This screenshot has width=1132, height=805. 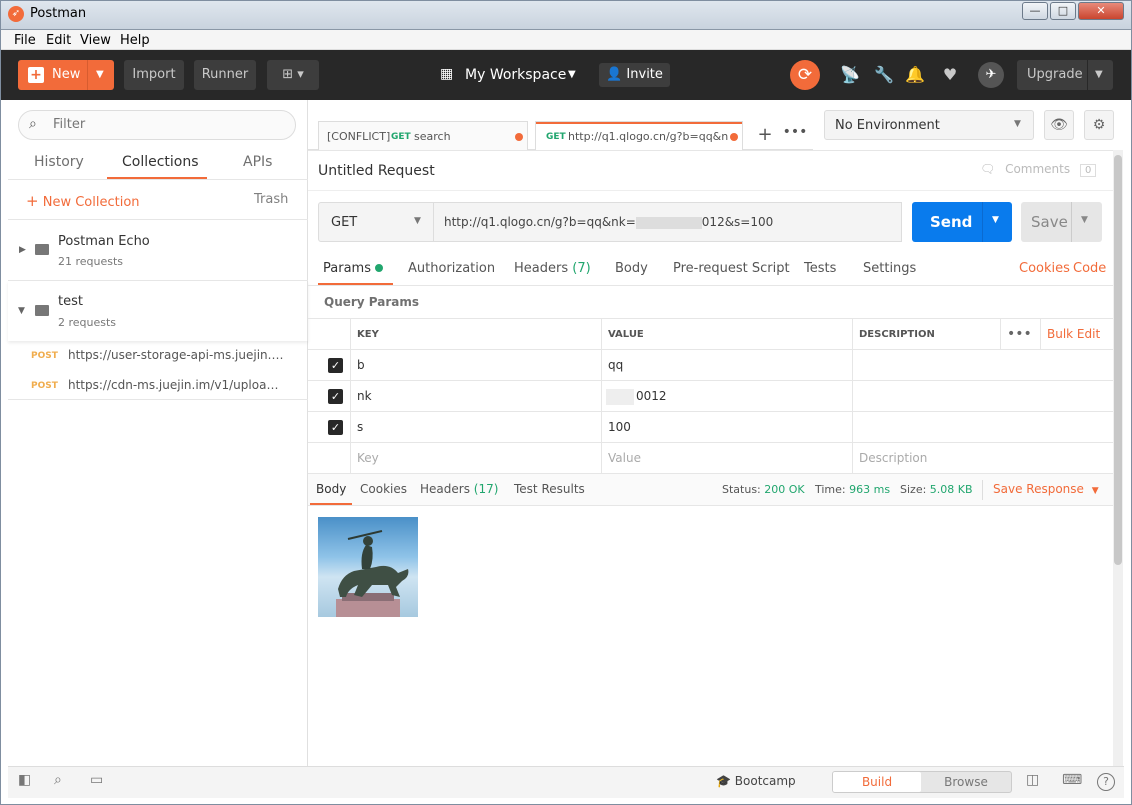 What do you see at coordinates (476, 458) in the screenshot?
I see `key-placeholder: Key` at bounding box center [476, 458].